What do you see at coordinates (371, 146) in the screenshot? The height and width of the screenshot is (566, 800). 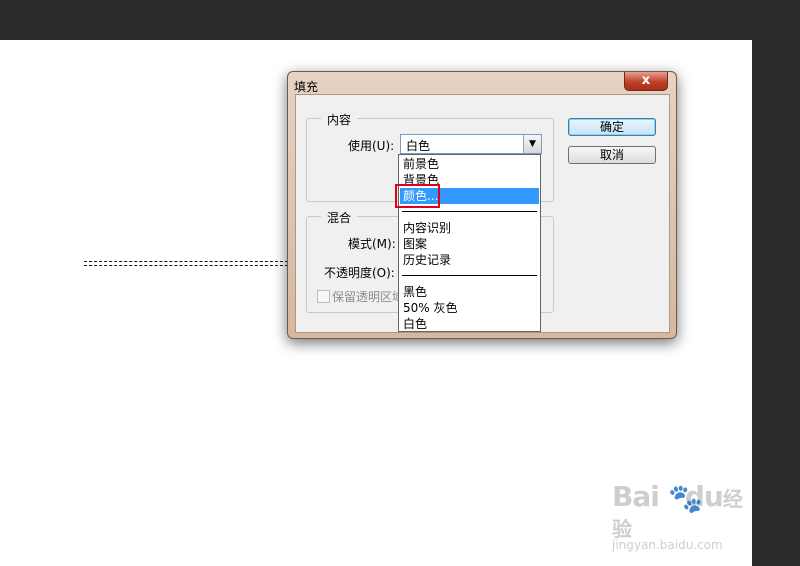 I see `use-label: 使用(U):` at bounding box center [371, 146].